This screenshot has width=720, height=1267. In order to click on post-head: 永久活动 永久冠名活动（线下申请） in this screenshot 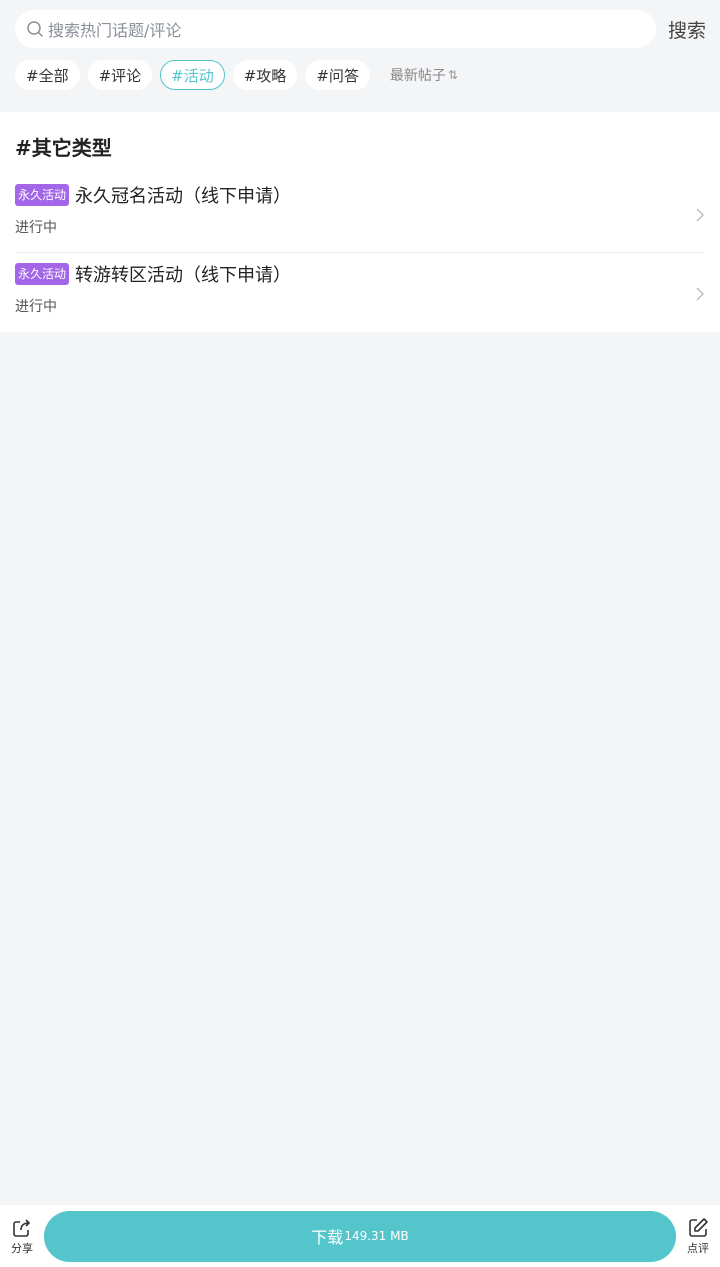, I will do `click(360, 195)`.